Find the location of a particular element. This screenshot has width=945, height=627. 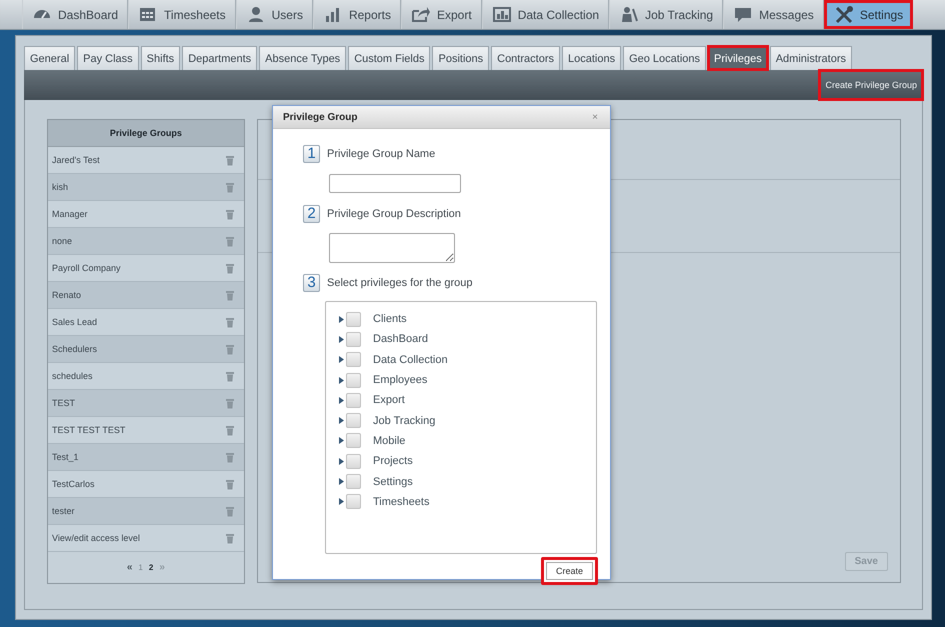

group-name: Payroll Company is located at coordinates (86, 268).